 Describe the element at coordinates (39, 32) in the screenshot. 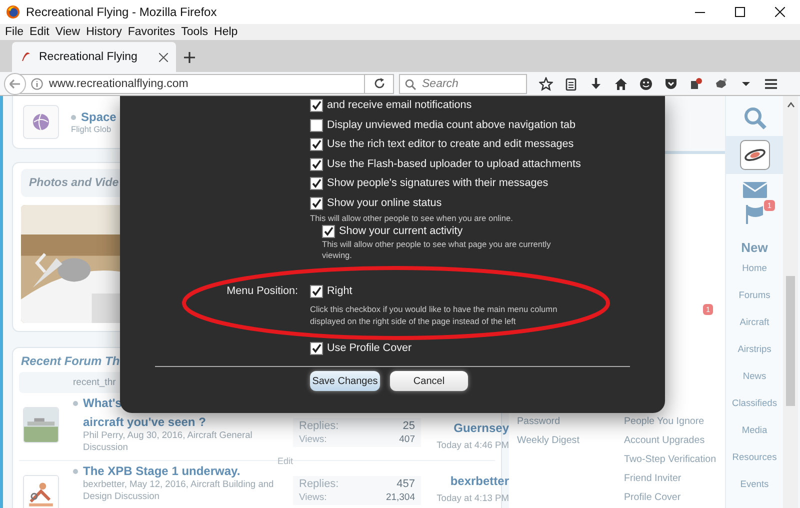

I see `menu-item: Edit` at that location.